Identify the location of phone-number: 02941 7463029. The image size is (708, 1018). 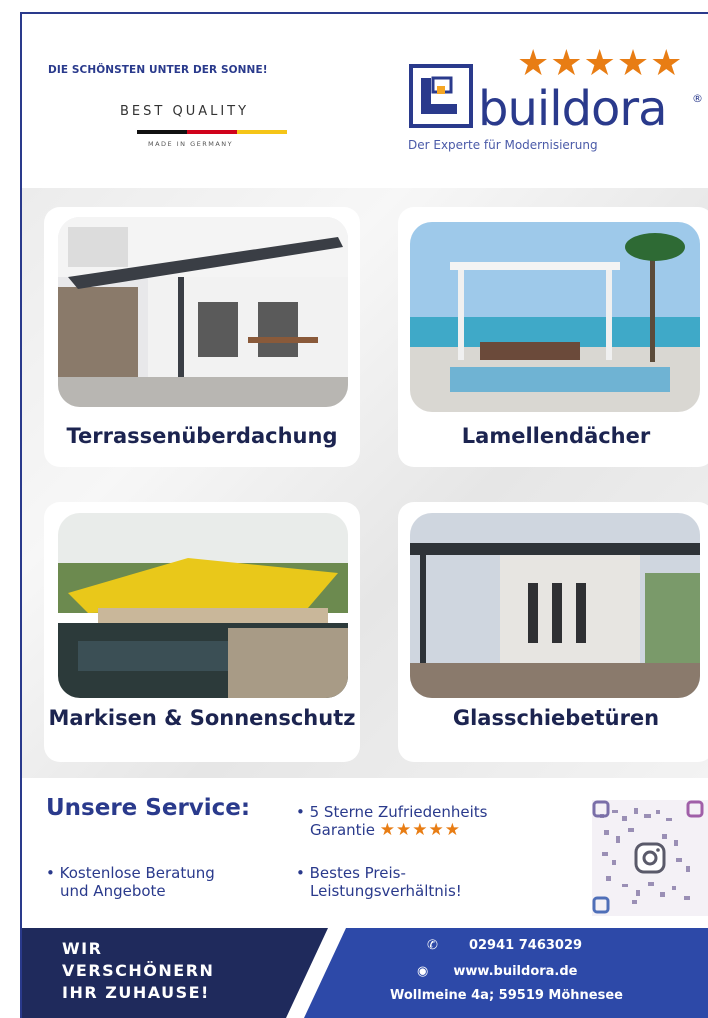
(525, 945).